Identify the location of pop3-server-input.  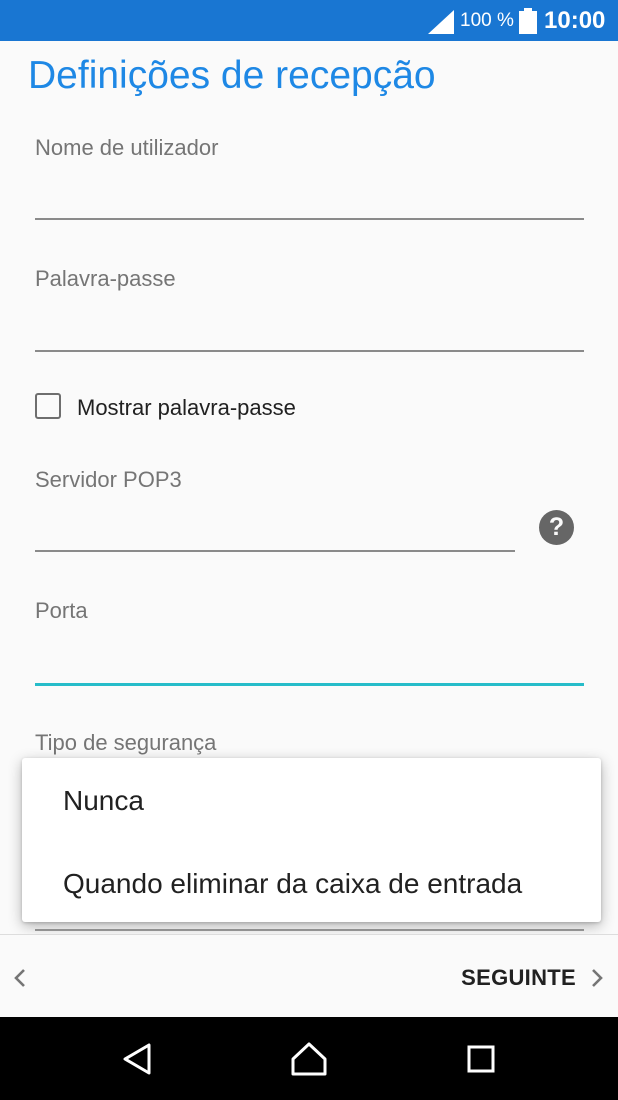
(275, 533).